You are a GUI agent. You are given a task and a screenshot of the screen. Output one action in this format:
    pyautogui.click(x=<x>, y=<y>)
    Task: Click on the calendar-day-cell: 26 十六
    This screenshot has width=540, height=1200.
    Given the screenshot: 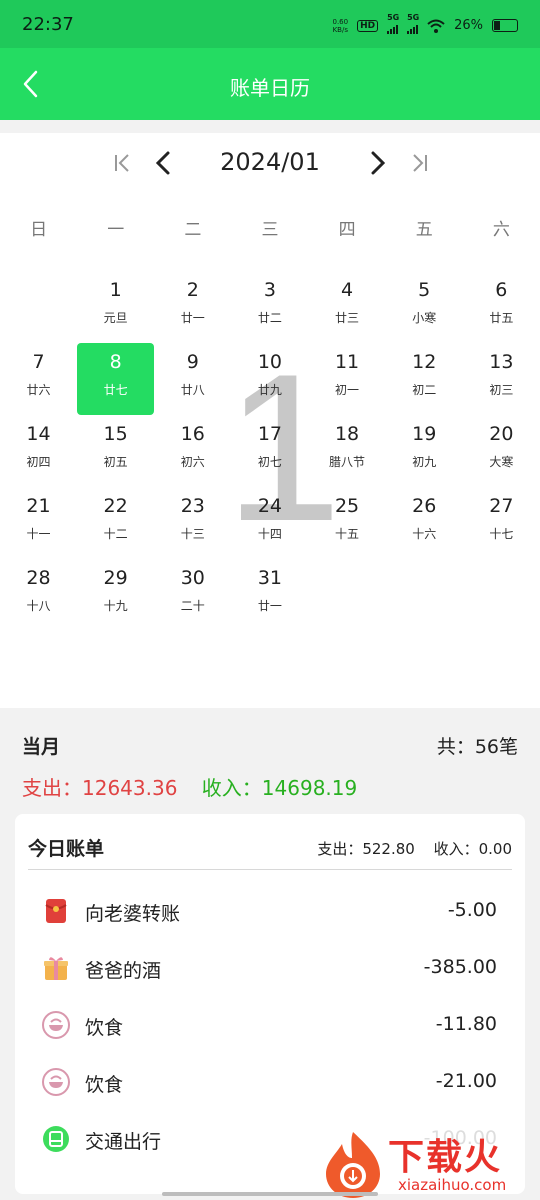 What is the action you would take?
    pyautogui.click(x=424, y=523)
    